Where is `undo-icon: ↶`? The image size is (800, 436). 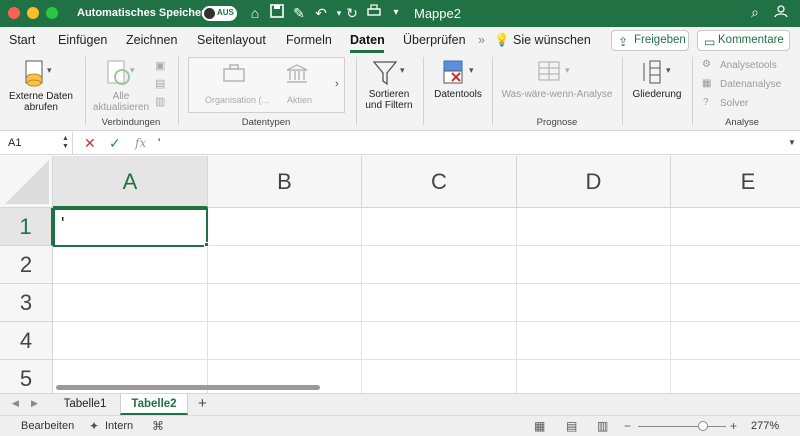
undo-icon: ↶ is located at coordinates (321, 13).